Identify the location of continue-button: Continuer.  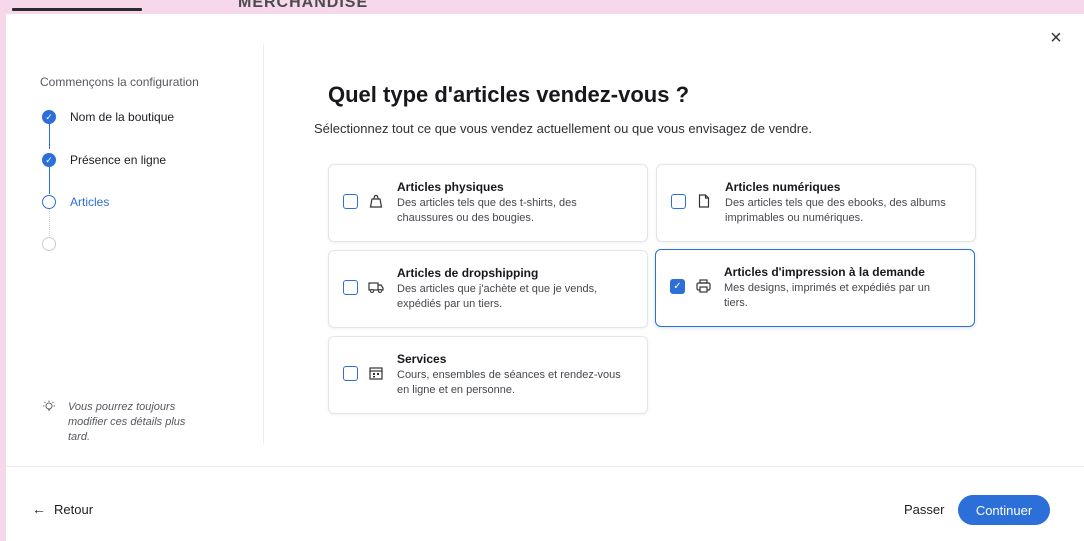
(1004, 510).